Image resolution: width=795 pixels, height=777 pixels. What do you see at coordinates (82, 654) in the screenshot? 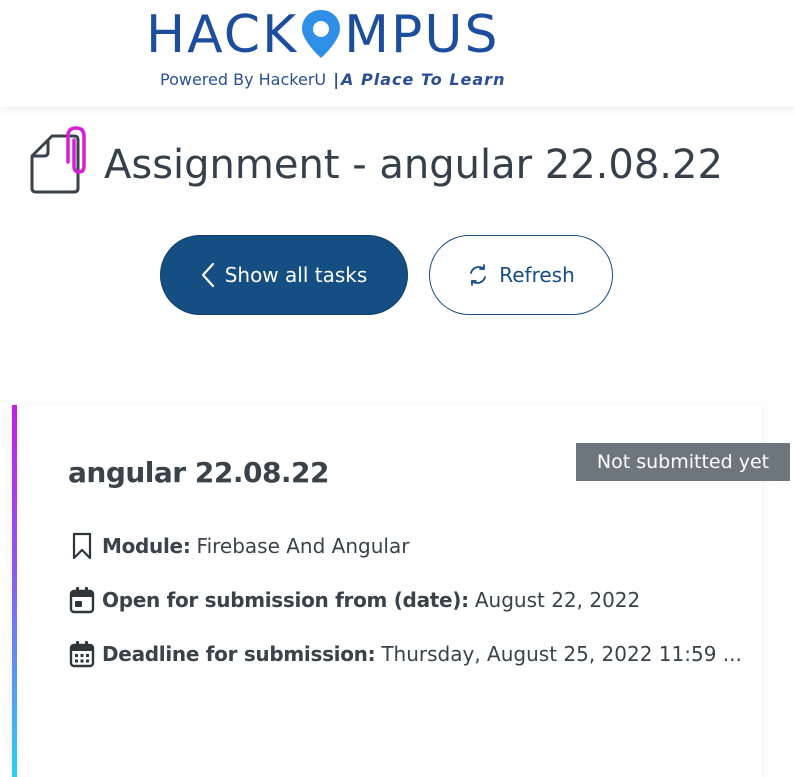
I see `calendar-grid-icon` at bounding box center [82, 654].